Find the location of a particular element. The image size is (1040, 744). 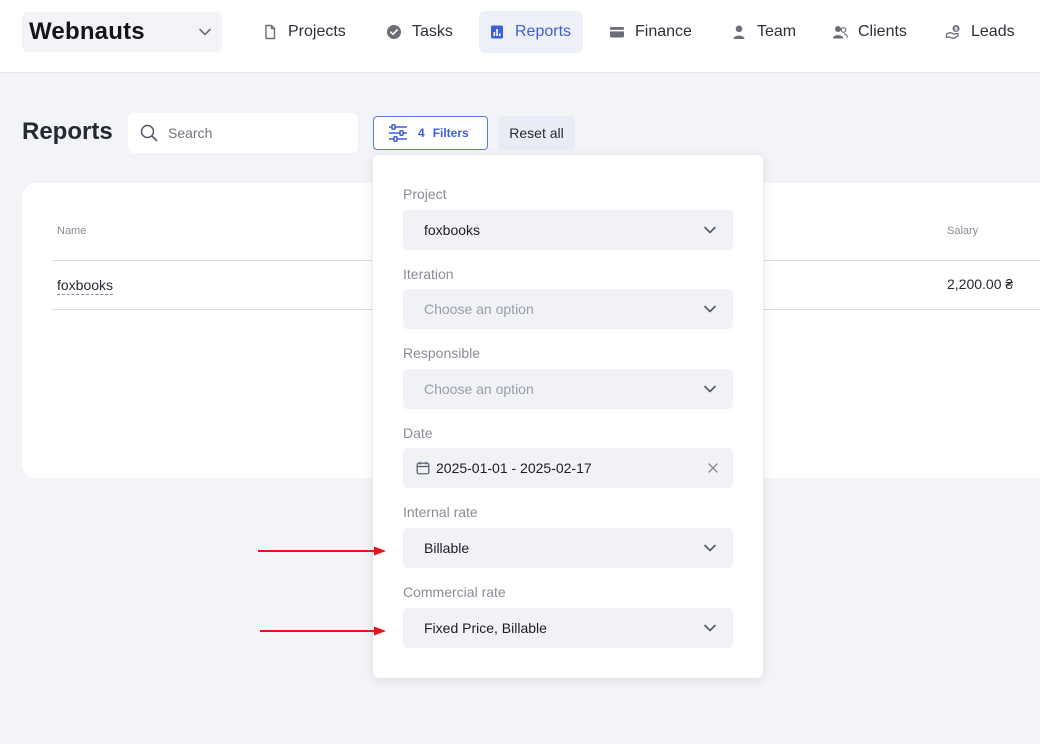

commercial-rate-select: Fixed Price, Billable is located at coordinates (568, 628).